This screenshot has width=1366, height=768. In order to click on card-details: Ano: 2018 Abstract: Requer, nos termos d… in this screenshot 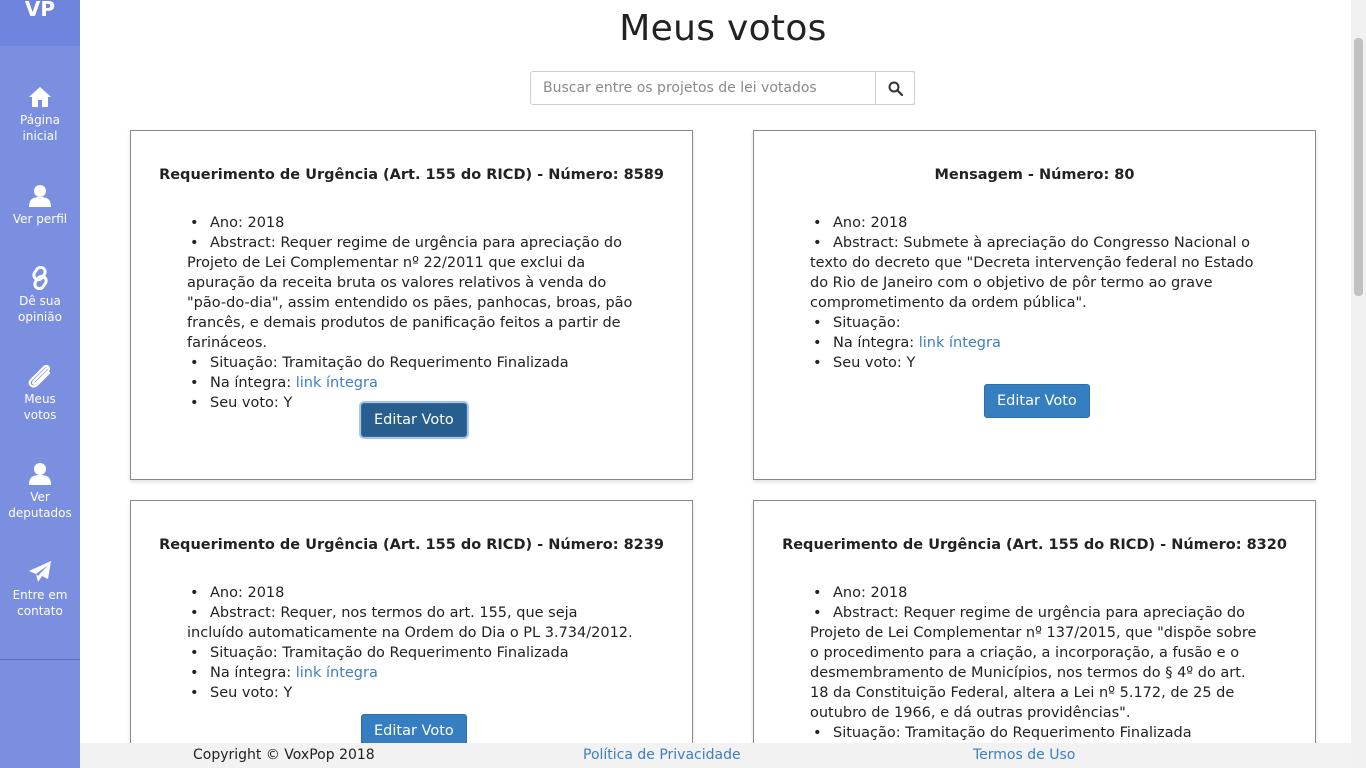, I will do `click(411, 643)`.